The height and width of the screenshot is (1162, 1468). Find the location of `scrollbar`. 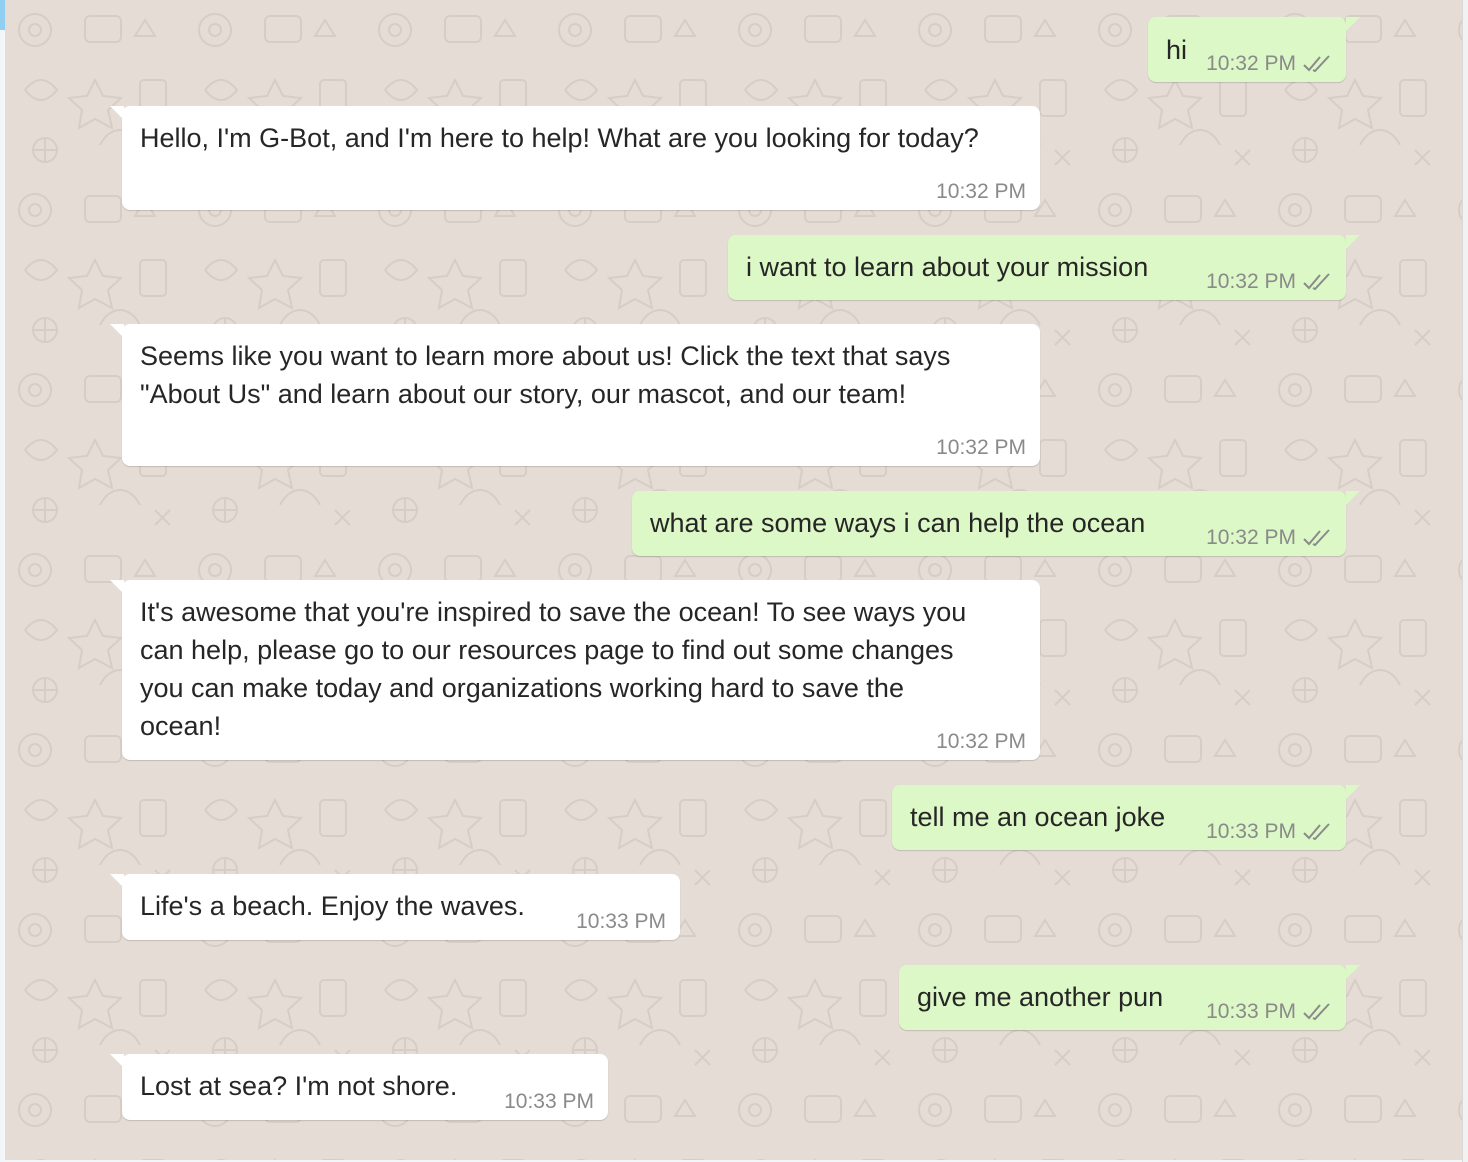

scrollbar is located at coordinates (1465, 581).